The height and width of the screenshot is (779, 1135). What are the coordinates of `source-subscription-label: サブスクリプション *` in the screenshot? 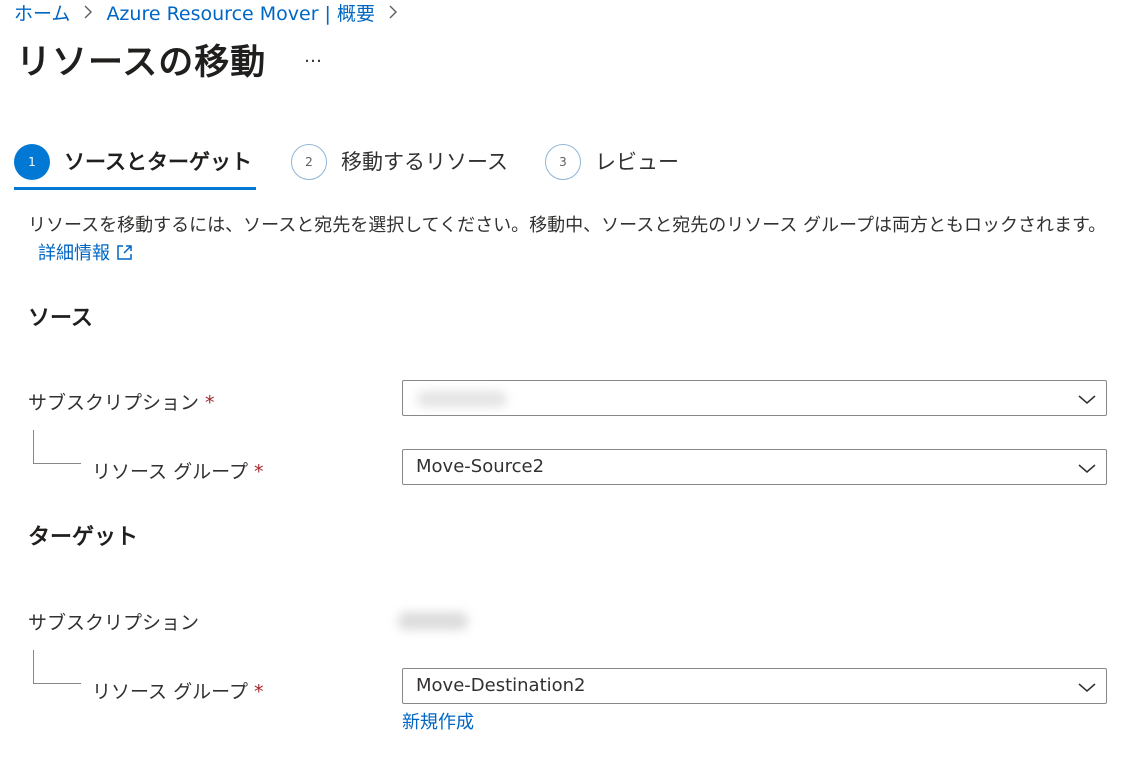 It's located at (121, 401).